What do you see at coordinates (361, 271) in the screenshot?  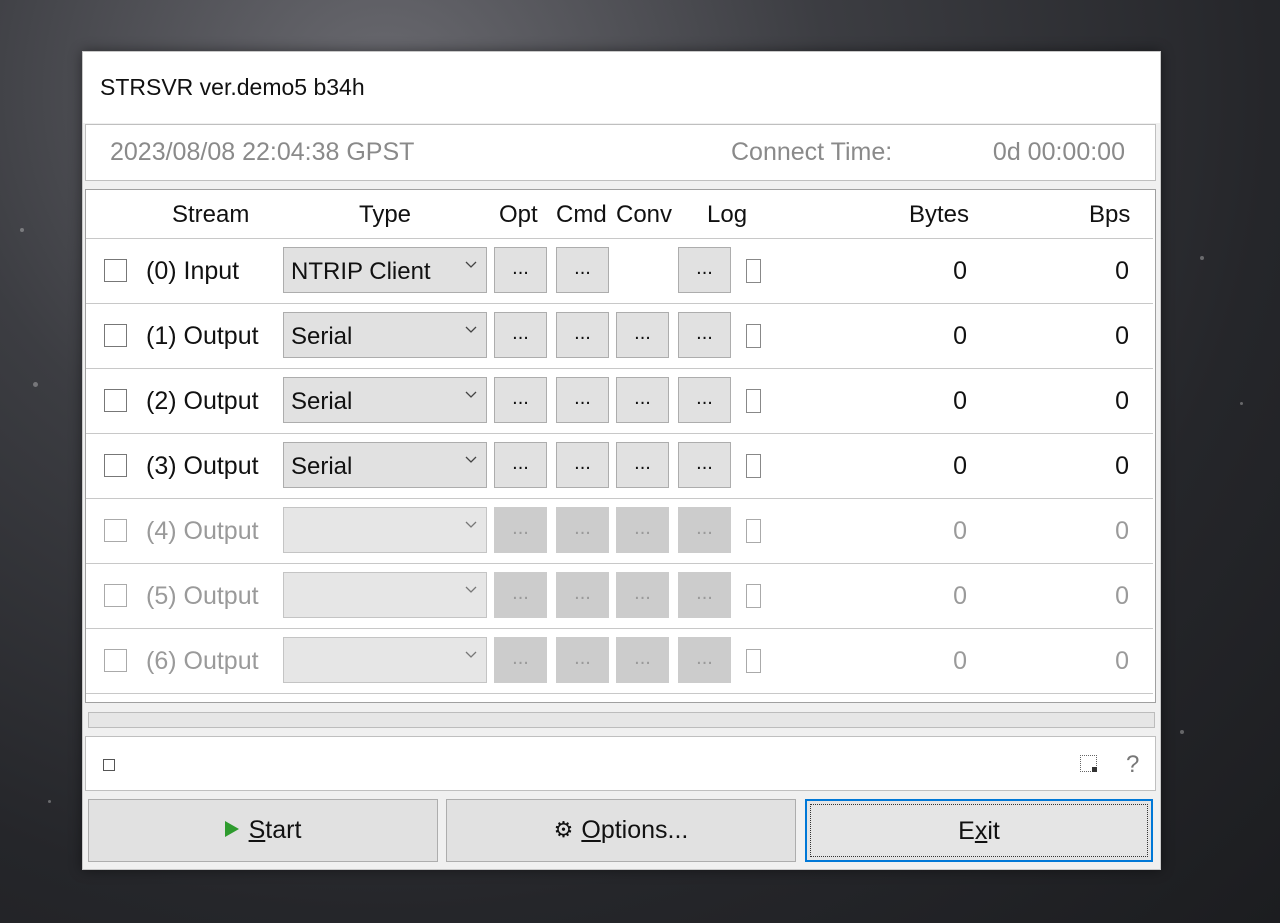 I see `stream-type-value: NTRIP Client` at bounding box center [361, 271].